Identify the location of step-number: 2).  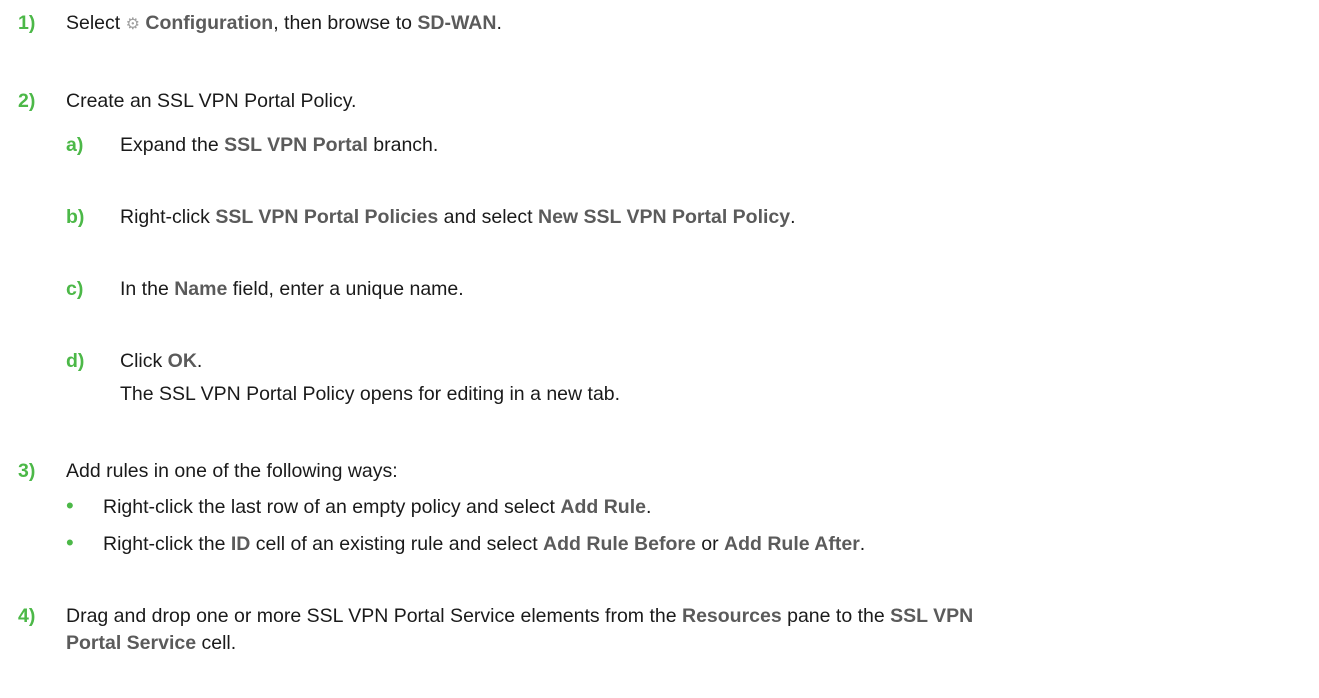
(27, 101).